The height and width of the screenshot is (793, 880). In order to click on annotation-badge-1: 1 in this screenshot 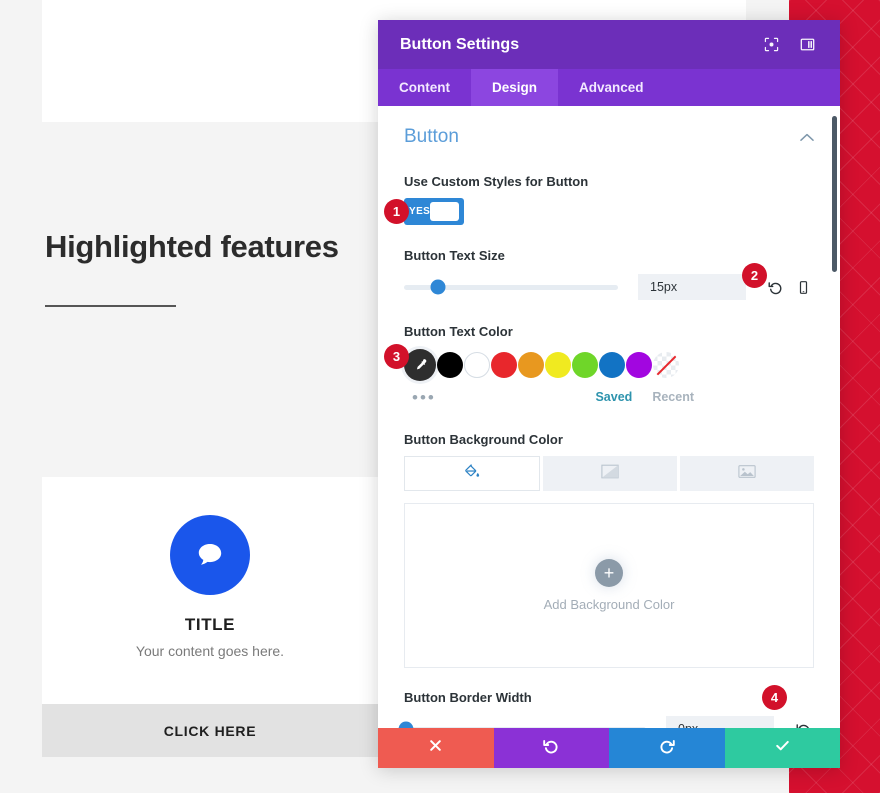, I will do `click(396, 211)`.